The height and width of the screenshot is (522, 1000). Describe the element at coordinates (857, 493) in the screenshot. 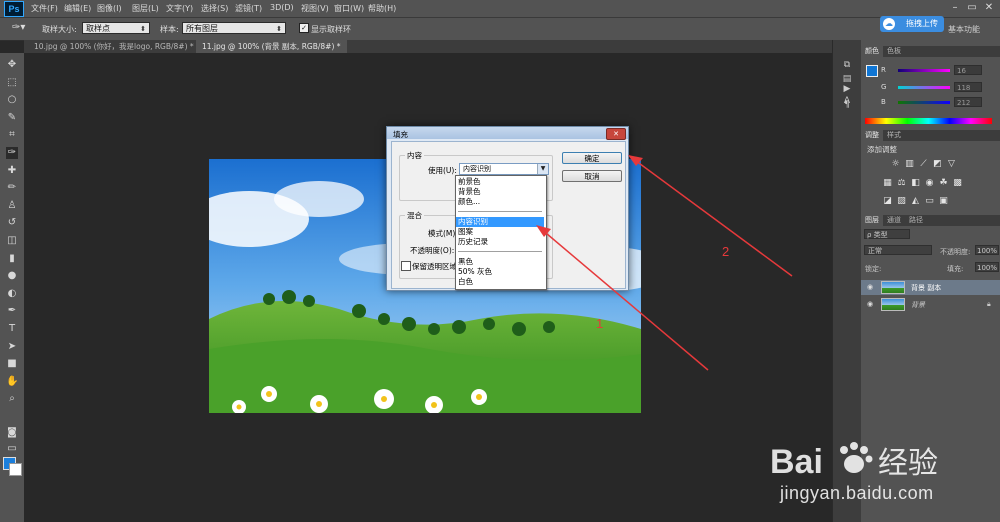

I see `watermark-url: jingyan.baidu.com` at that location.